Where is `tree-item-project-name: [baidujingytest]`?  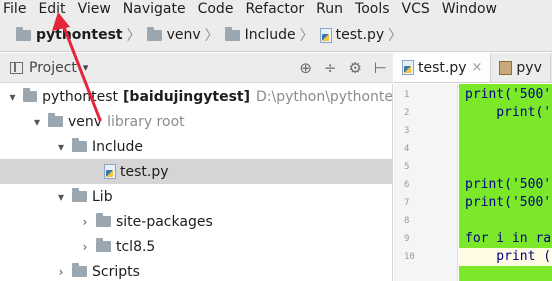
tree-item-project-name: [baidujingytest] is located at coordinates (187, 96).